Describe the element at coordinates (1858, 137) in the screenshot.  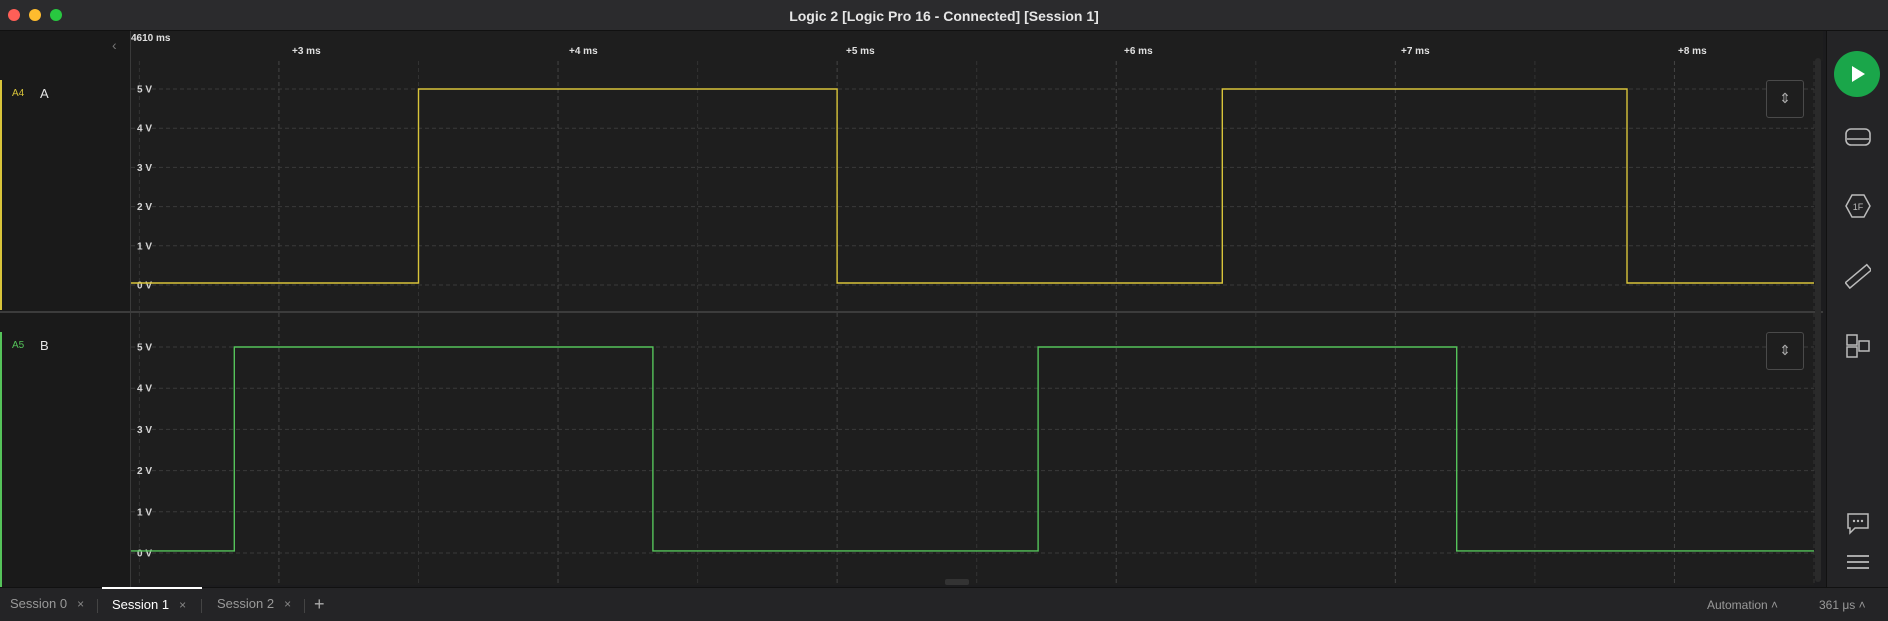
I see `device-icon` at that location.